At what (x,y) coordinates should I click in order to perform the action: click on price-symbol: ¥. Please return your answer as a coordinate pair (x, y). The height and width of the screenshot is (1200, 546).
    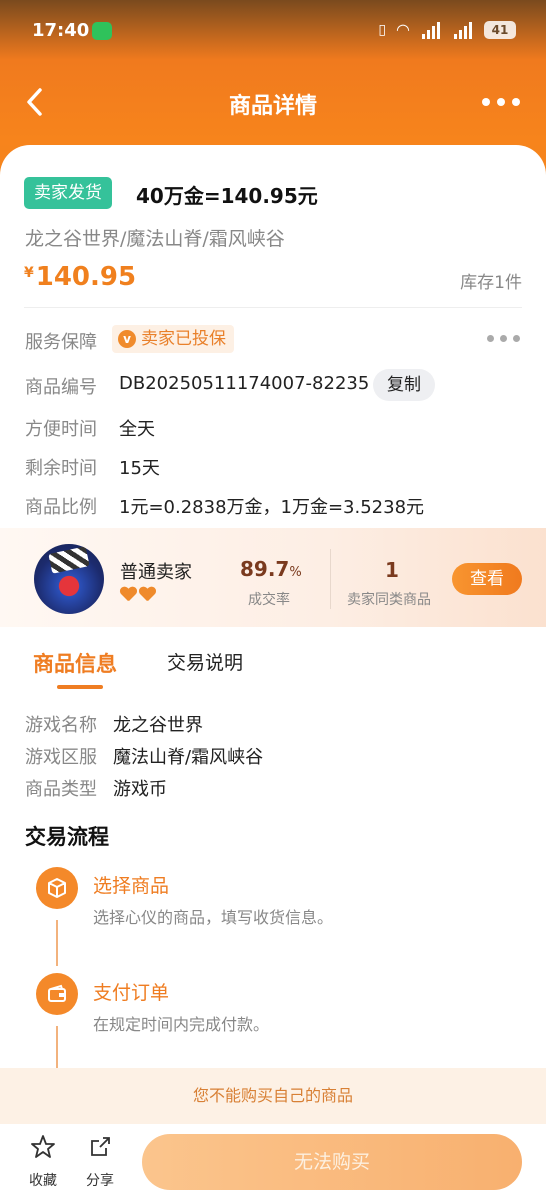
    Looking at the image, I should click on (29, 273).